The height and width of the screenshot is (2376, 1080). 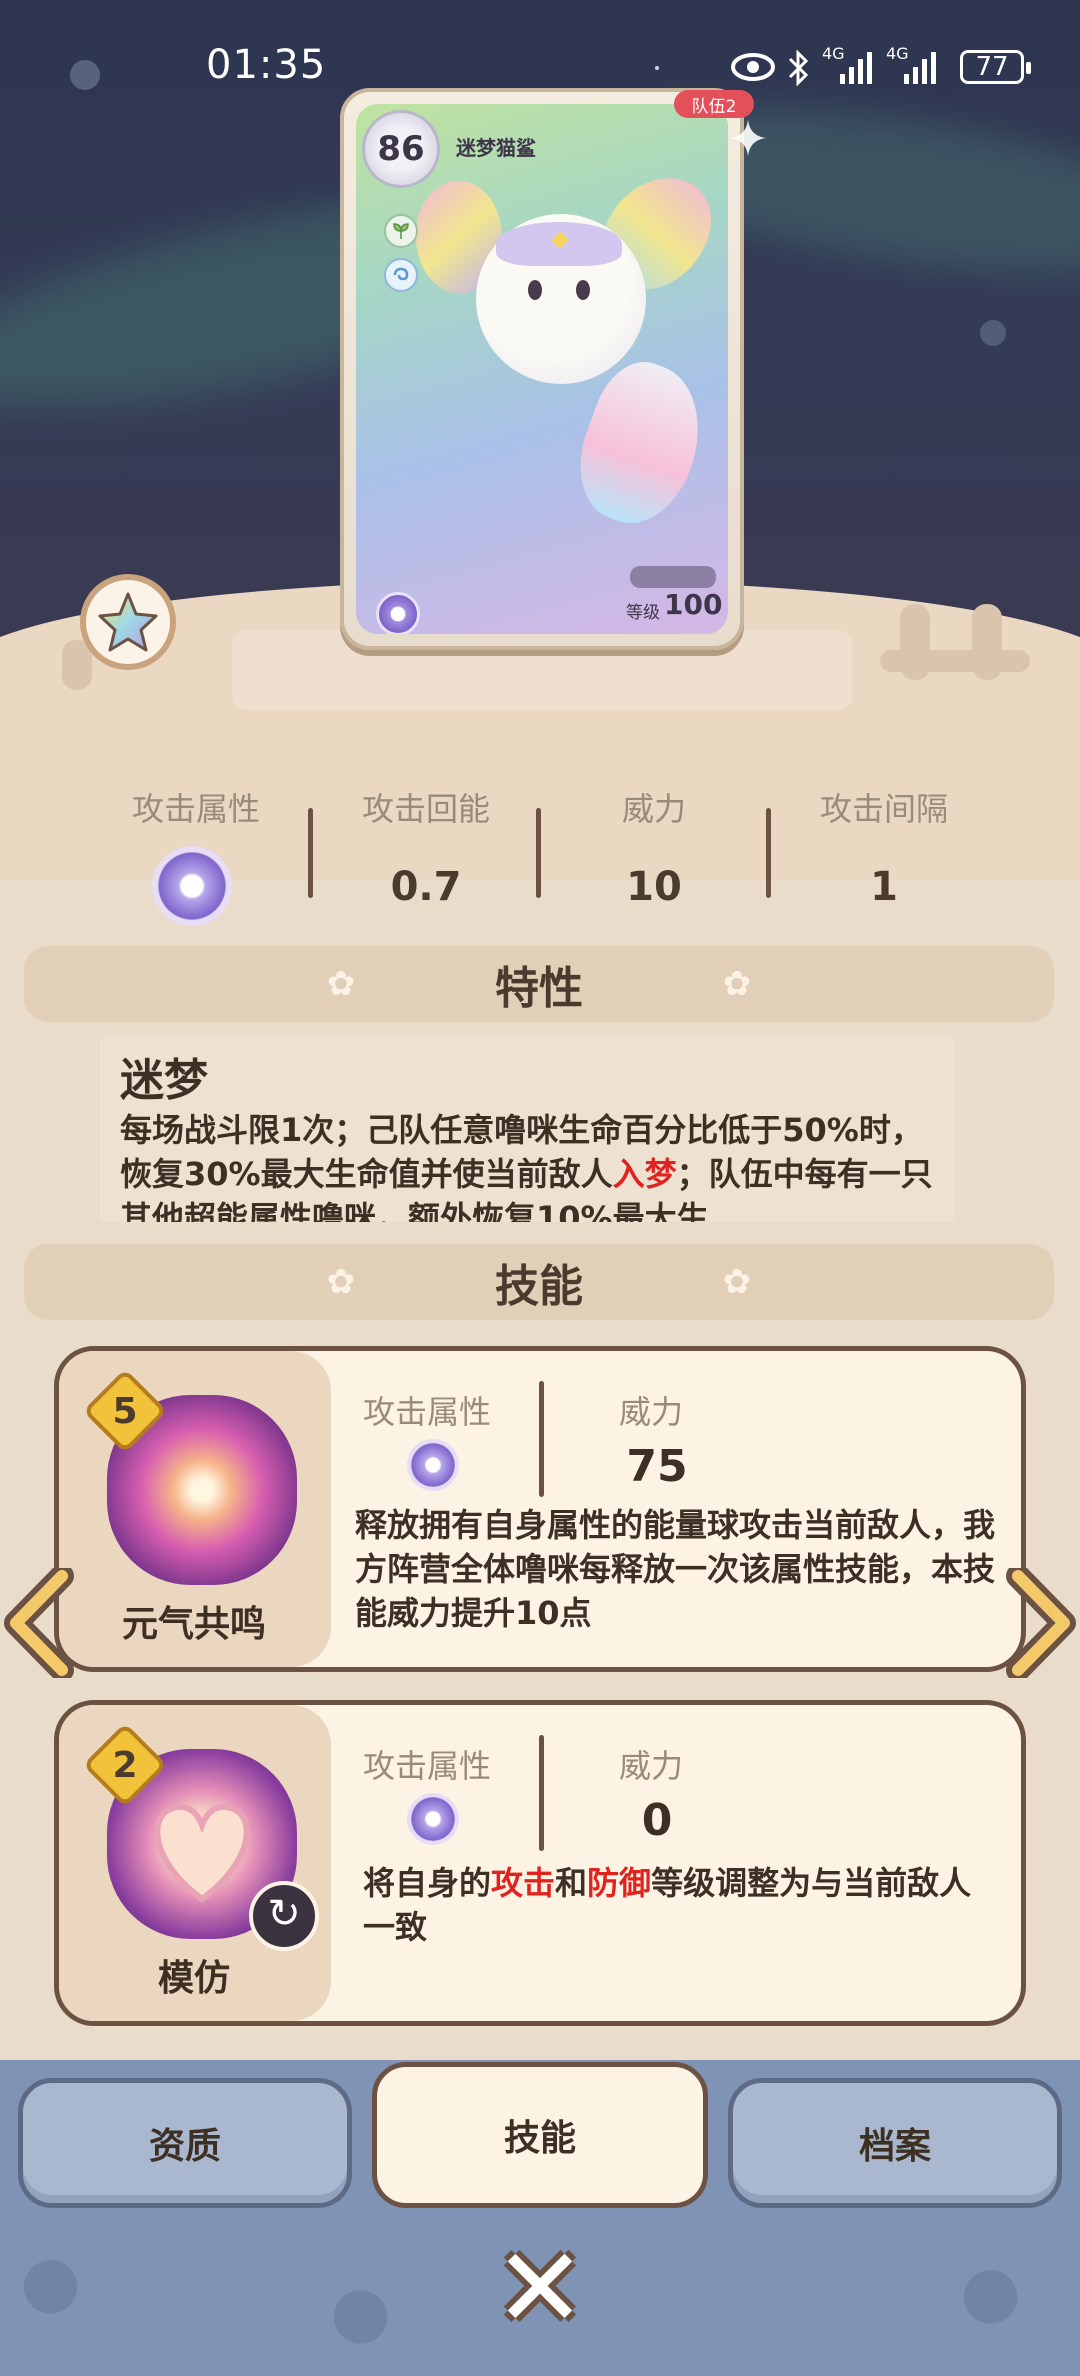 I want to click on sparkle-icon, so click(x=748, y=138).